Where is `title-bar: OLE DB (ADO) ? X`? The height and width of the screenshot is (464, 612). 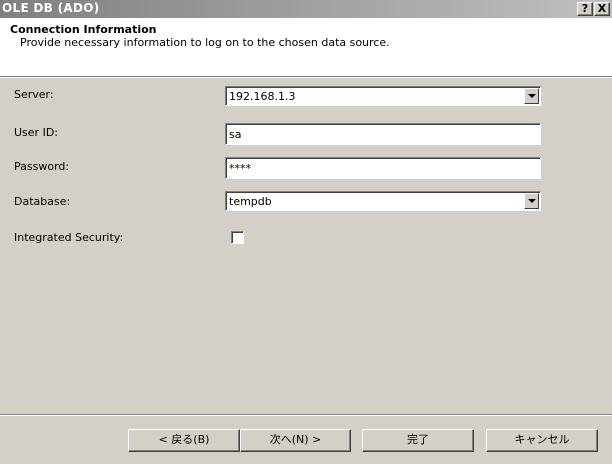
title-bar: OLE DB (ADO) ? X is located at coordinates (306, 9).